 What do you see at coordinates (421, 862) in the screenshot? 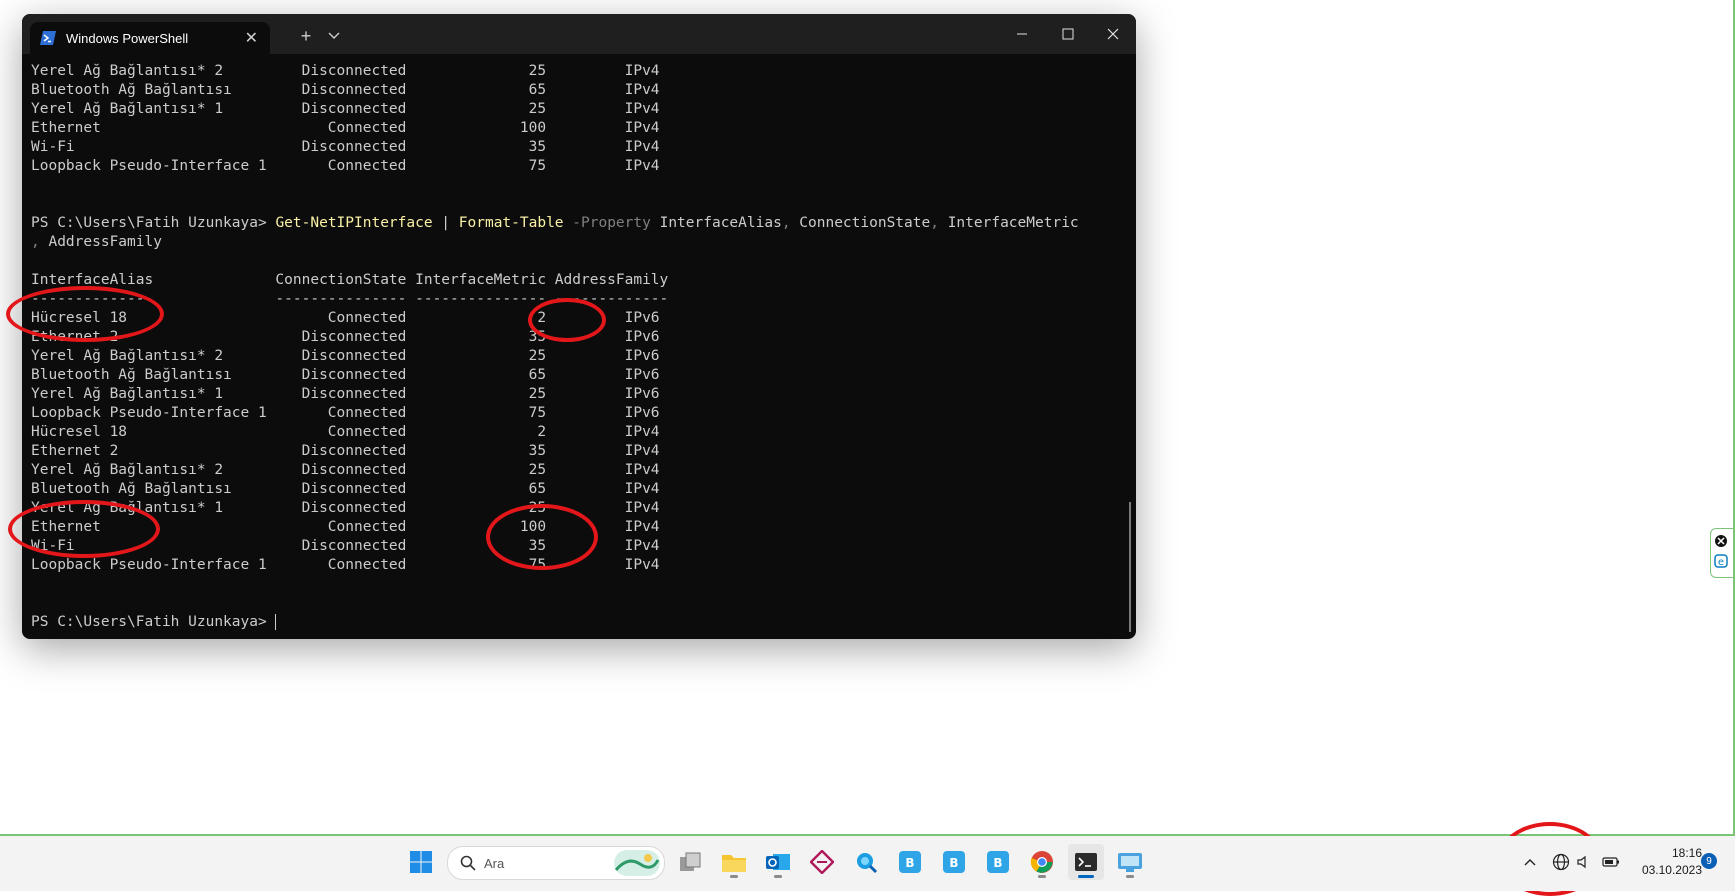
I see `start-button` at bounding box center [421, 862].